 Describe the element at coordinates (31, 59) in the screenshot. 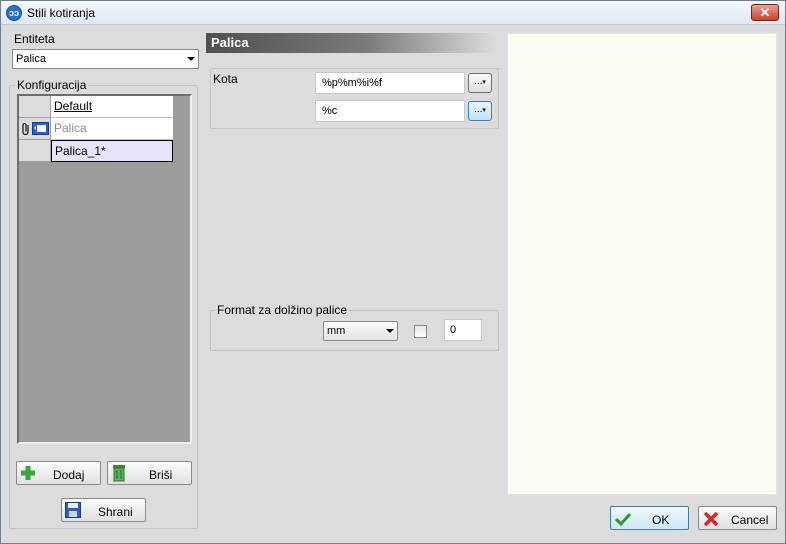

I see `entity-select-value: Palica` at that location.